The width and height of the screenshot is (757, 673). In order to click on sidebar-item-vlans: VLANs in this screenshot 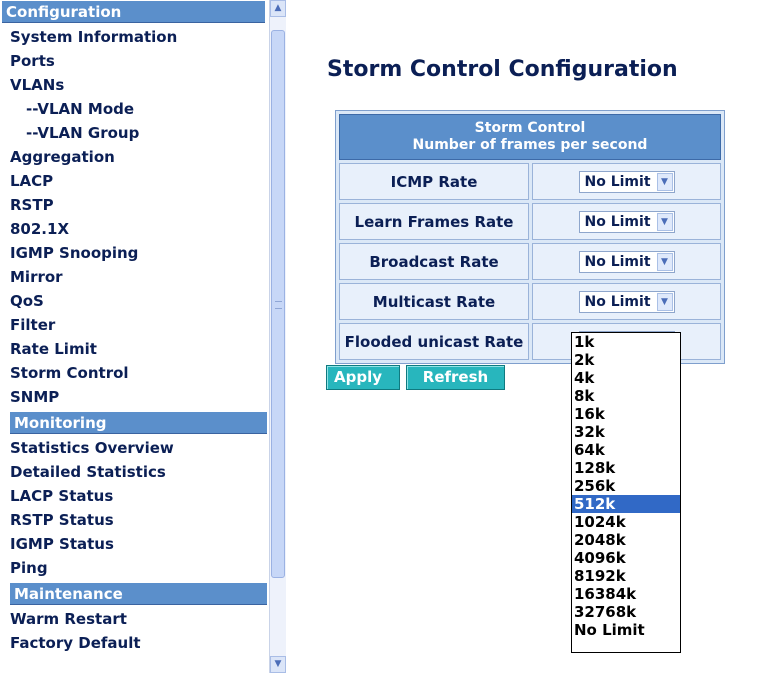, I will do `click(138, 85)`.